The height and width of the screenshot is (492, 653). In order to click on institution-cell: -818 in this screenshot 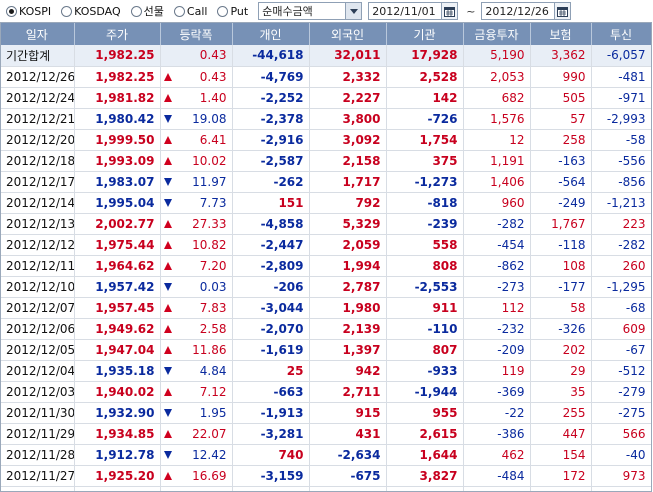, I will do `click(425, 203)`.